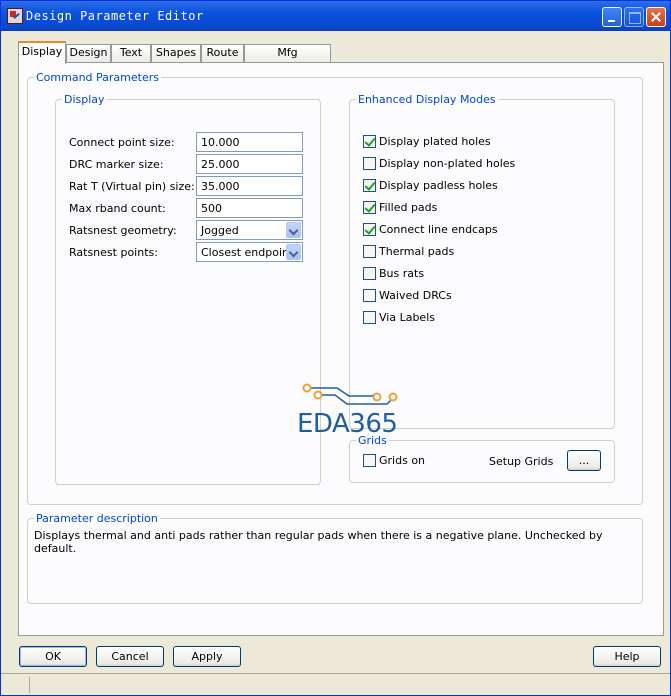  I want to click on parameter-description-legend: Parameter description, so click(97, 518).